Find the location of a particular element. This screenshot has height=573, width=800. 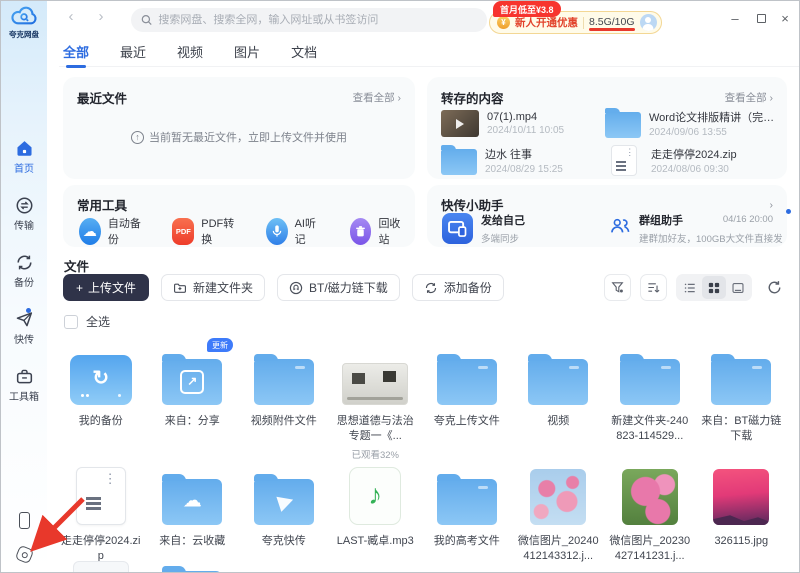

minimize-button: – is located at coordinates (735, 18).